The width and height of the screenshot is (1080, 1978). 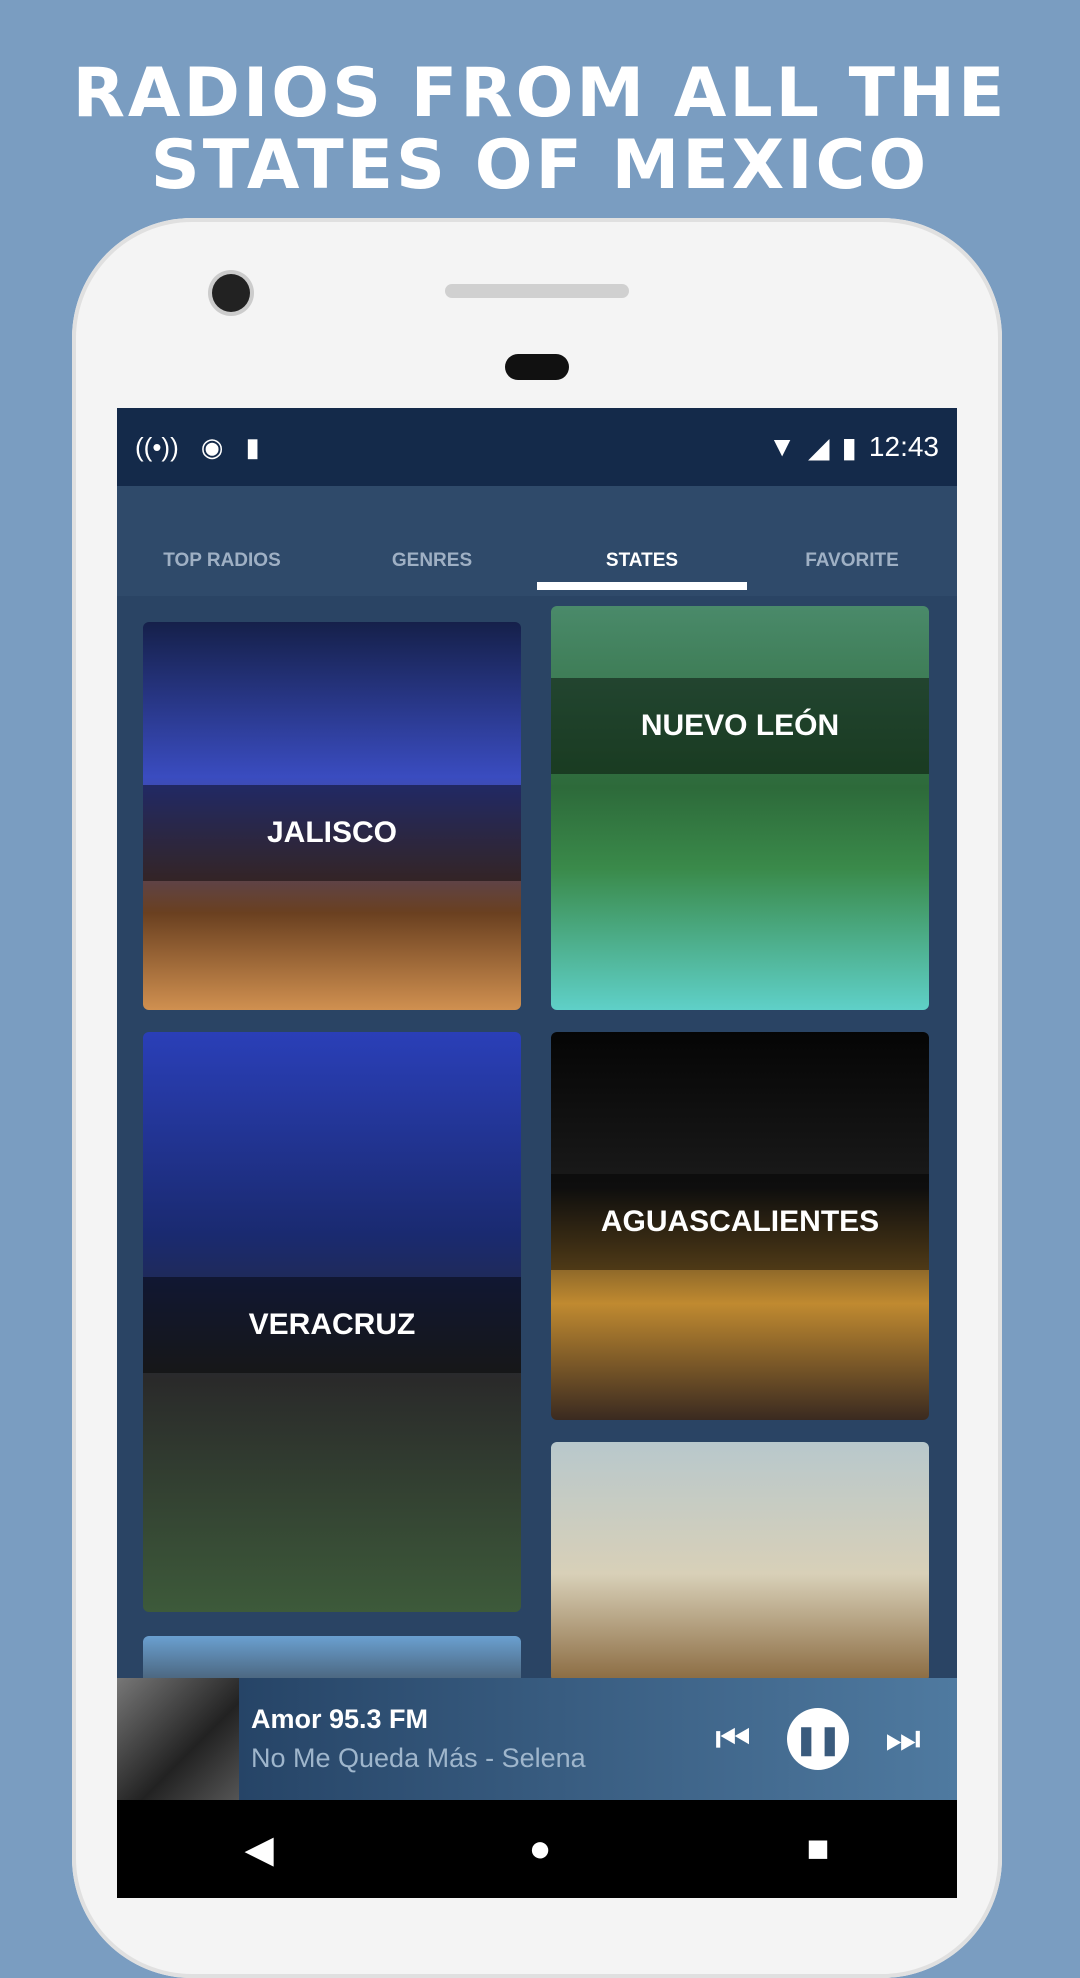 I want to click on album-art, so click(x=178, y=1739).